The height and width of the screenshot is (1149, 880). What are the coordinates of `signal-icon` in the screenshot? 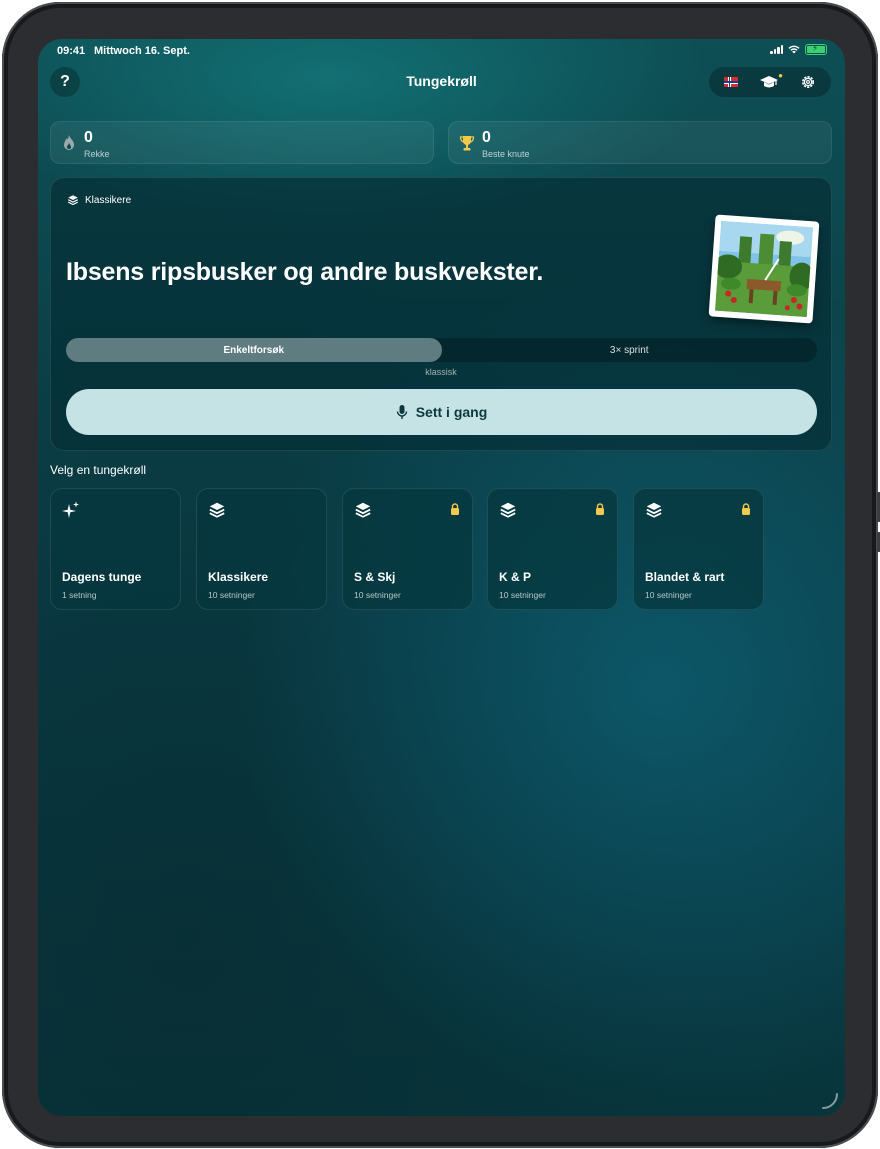 It's located at (776, 49).